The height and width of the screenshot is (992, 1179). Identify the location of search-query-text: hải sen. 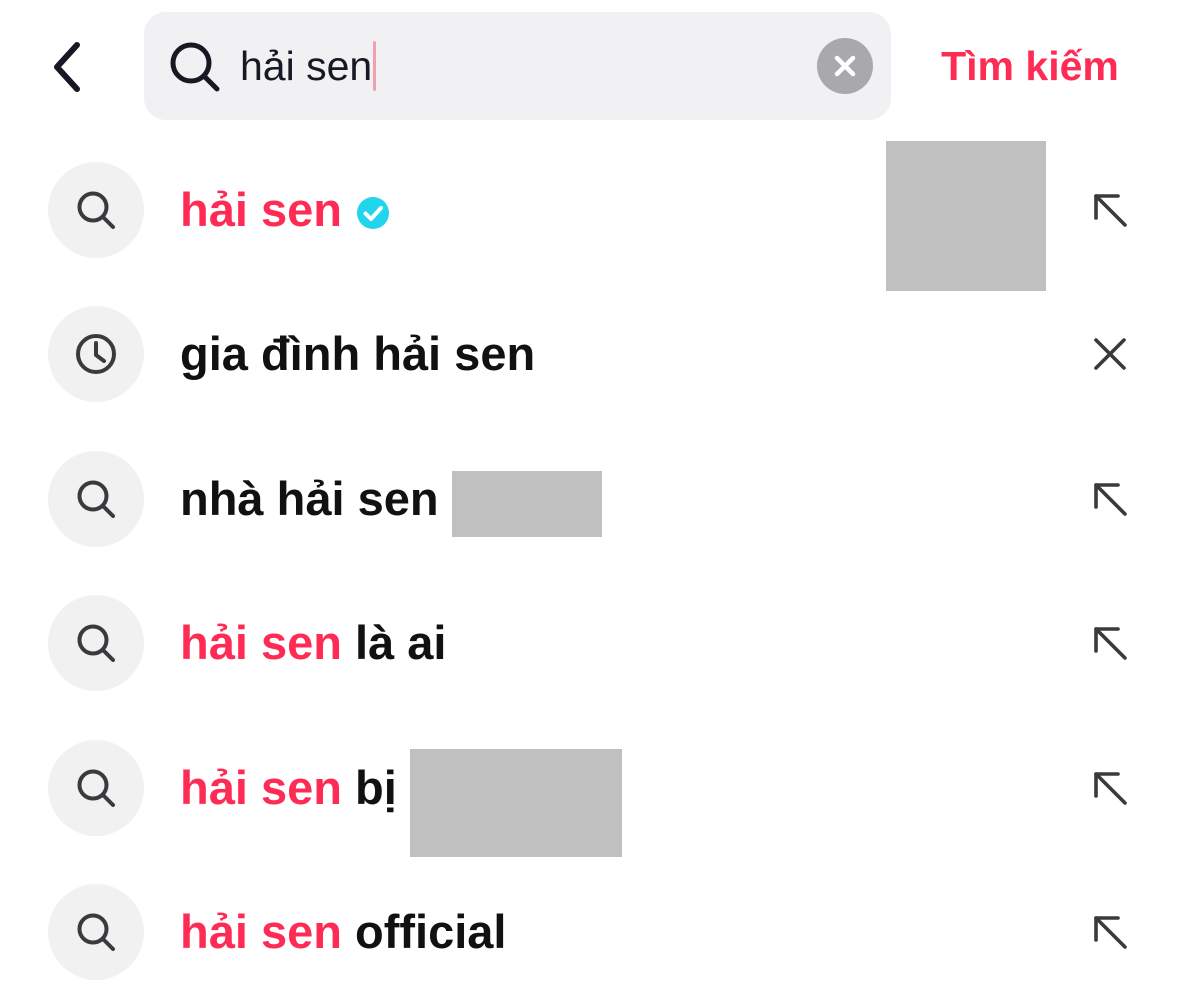
(306, 66).